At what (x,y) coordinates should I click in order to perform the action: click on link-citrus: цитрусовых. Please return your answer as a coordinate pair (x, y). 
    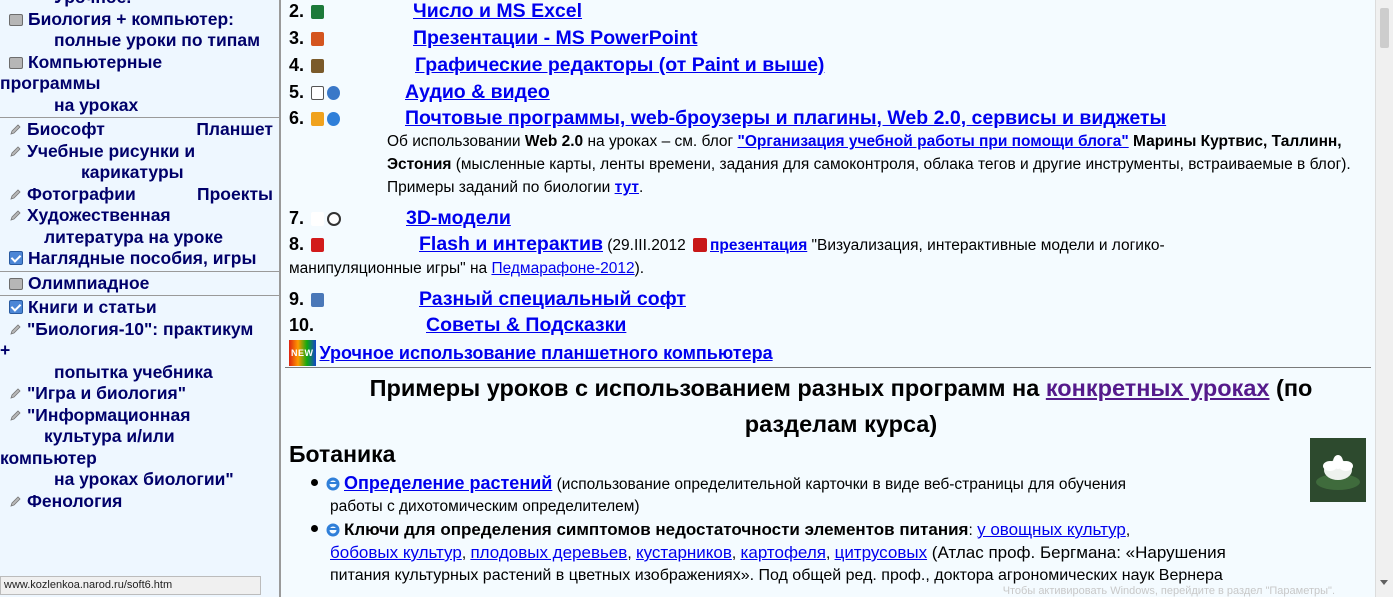
    Looking at the image, I should click on (881, 552).